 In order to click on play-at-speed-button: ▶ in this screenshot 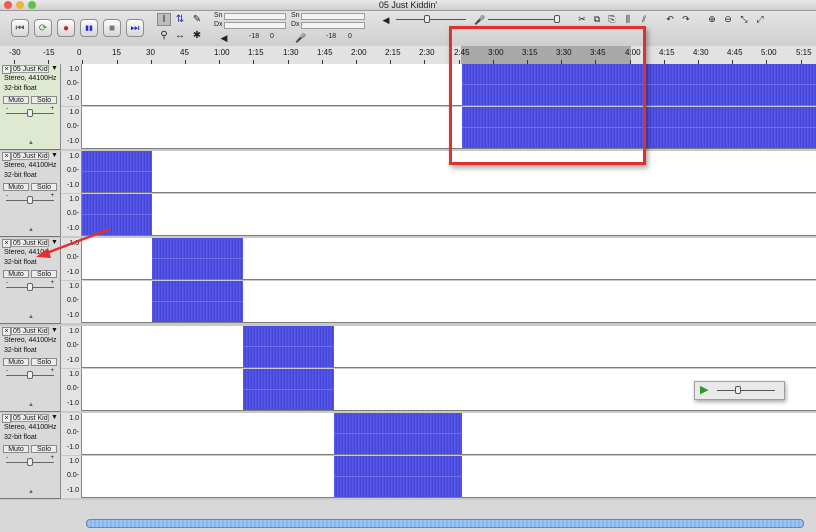, I will do `click(706, 390)`.